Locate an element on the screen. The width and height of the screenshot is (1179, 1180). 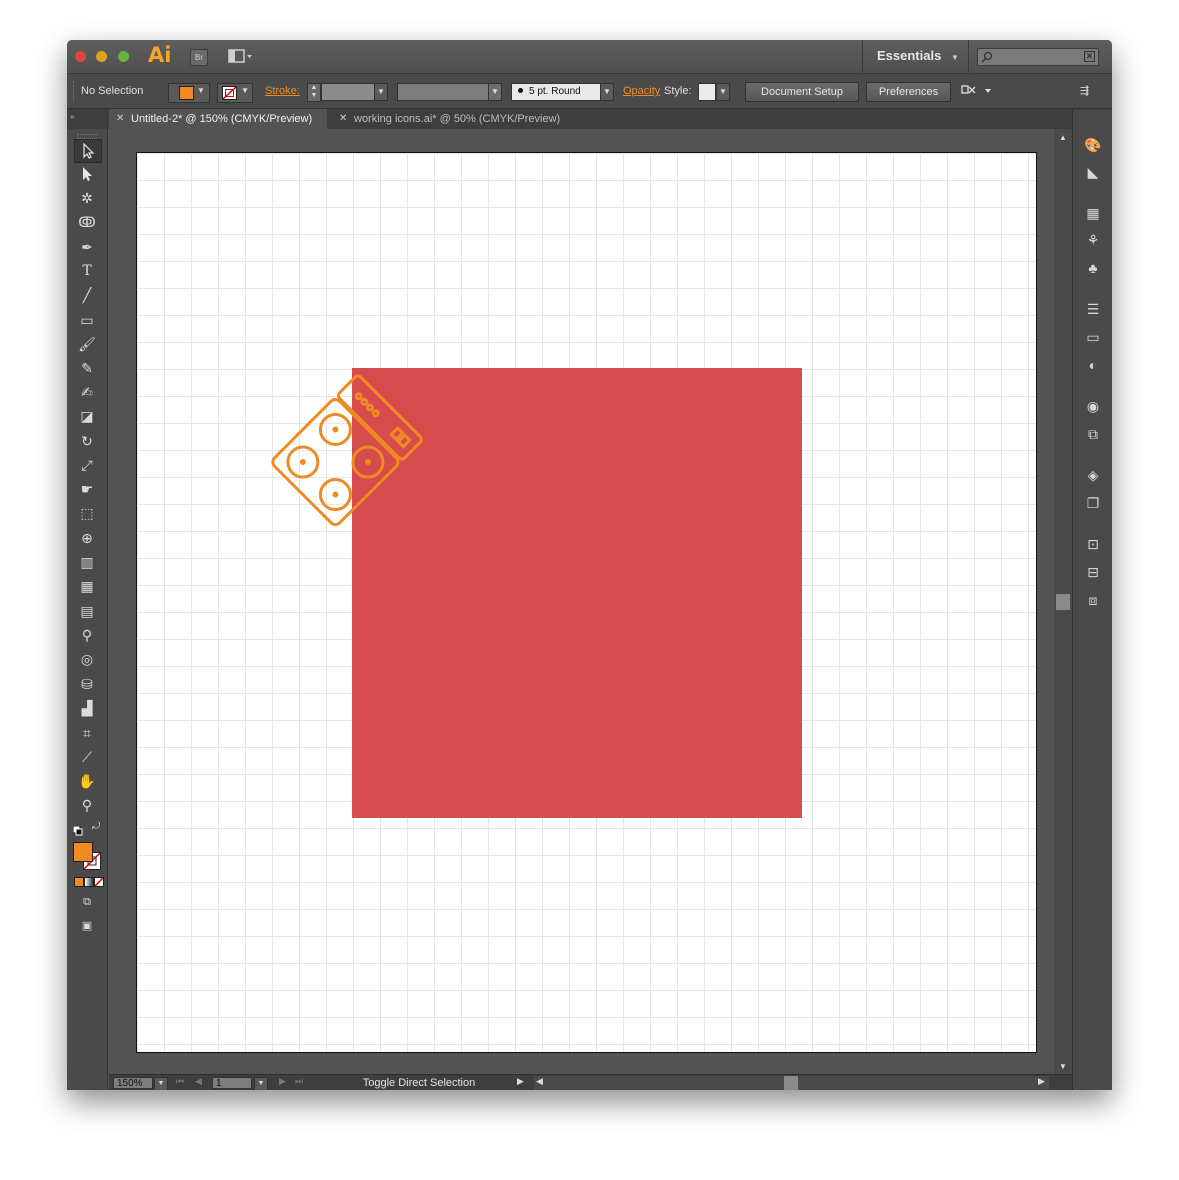
stroke-weight-dropdown: ▼ is located at coordinates (381, 92).